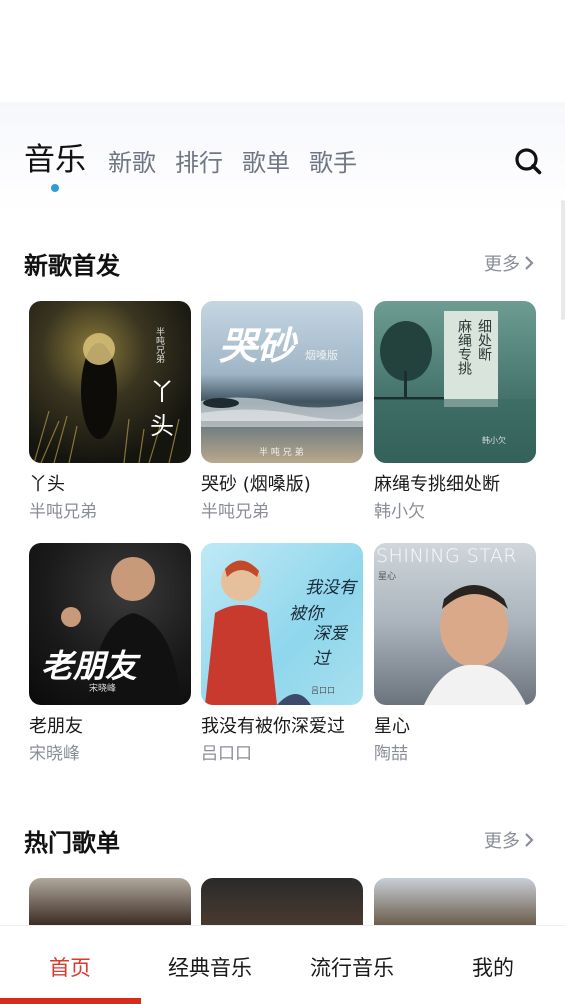 The image size is (565, 1004). Describe the element at coordinates (281, 453) in the screenshot. I see `cover-artist-text: 半 吨 兄 弟` at that location.